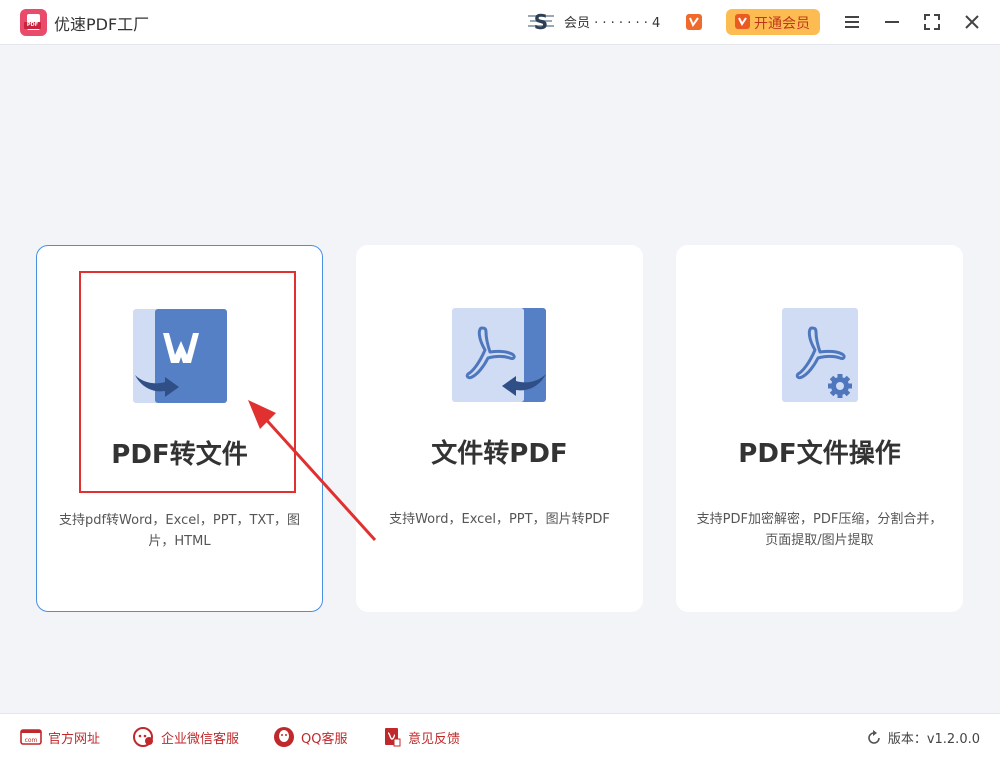 The width and height of the screenshot is (1000, 761). I want to click on open-membership-button: 开通会员, so click(773, 22).